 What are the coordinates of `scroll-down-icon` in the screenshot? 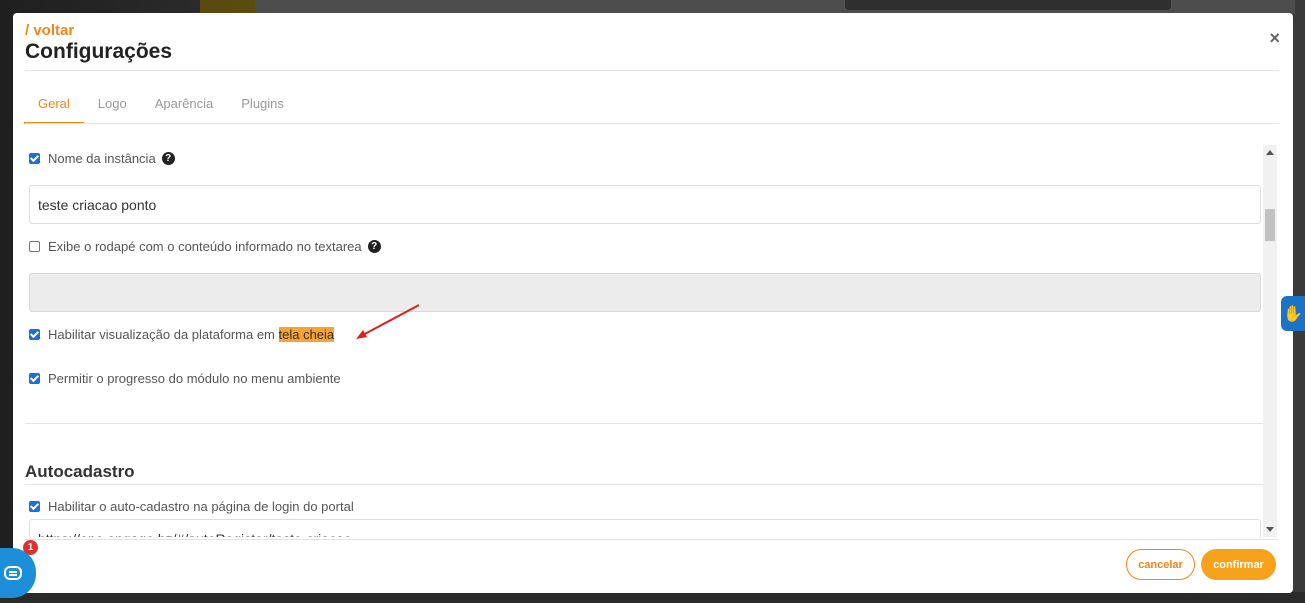 It's located at (1270, 529).